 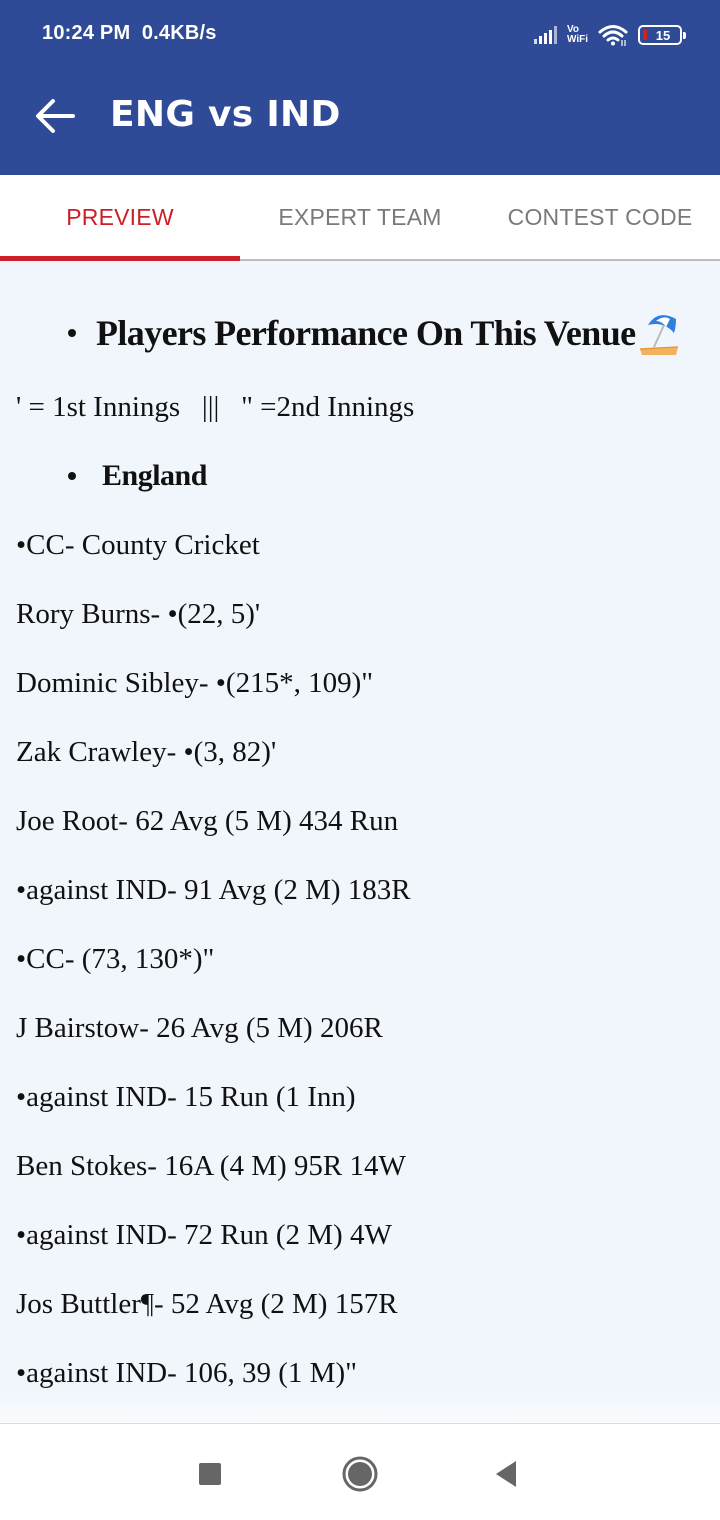 I want to click on stat-line: Joe Root- 62 Avg (5 M) 434 Run, so click(x=207, y=821).